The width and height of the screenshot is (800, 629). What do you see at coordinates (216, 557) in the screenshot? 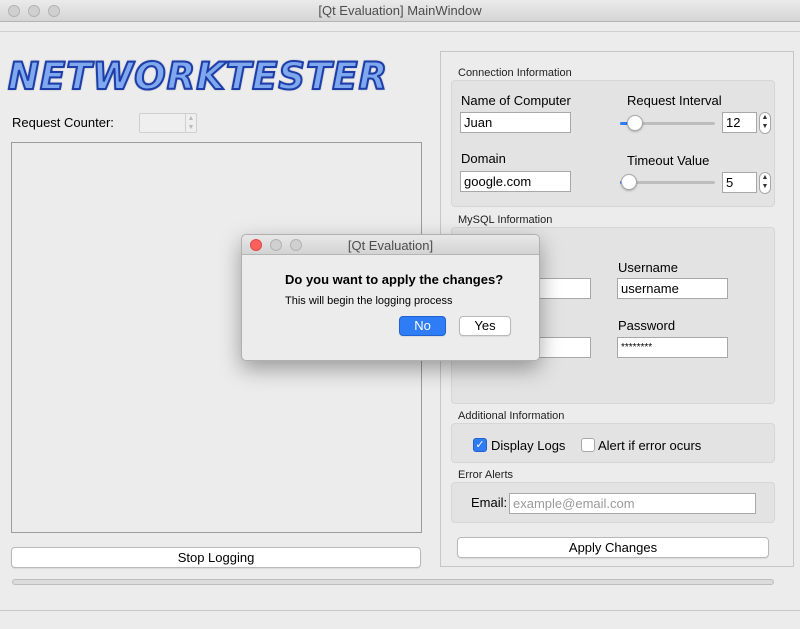
I see `stop-logging-button: Stop Logging` at bounding box center [216, 557].